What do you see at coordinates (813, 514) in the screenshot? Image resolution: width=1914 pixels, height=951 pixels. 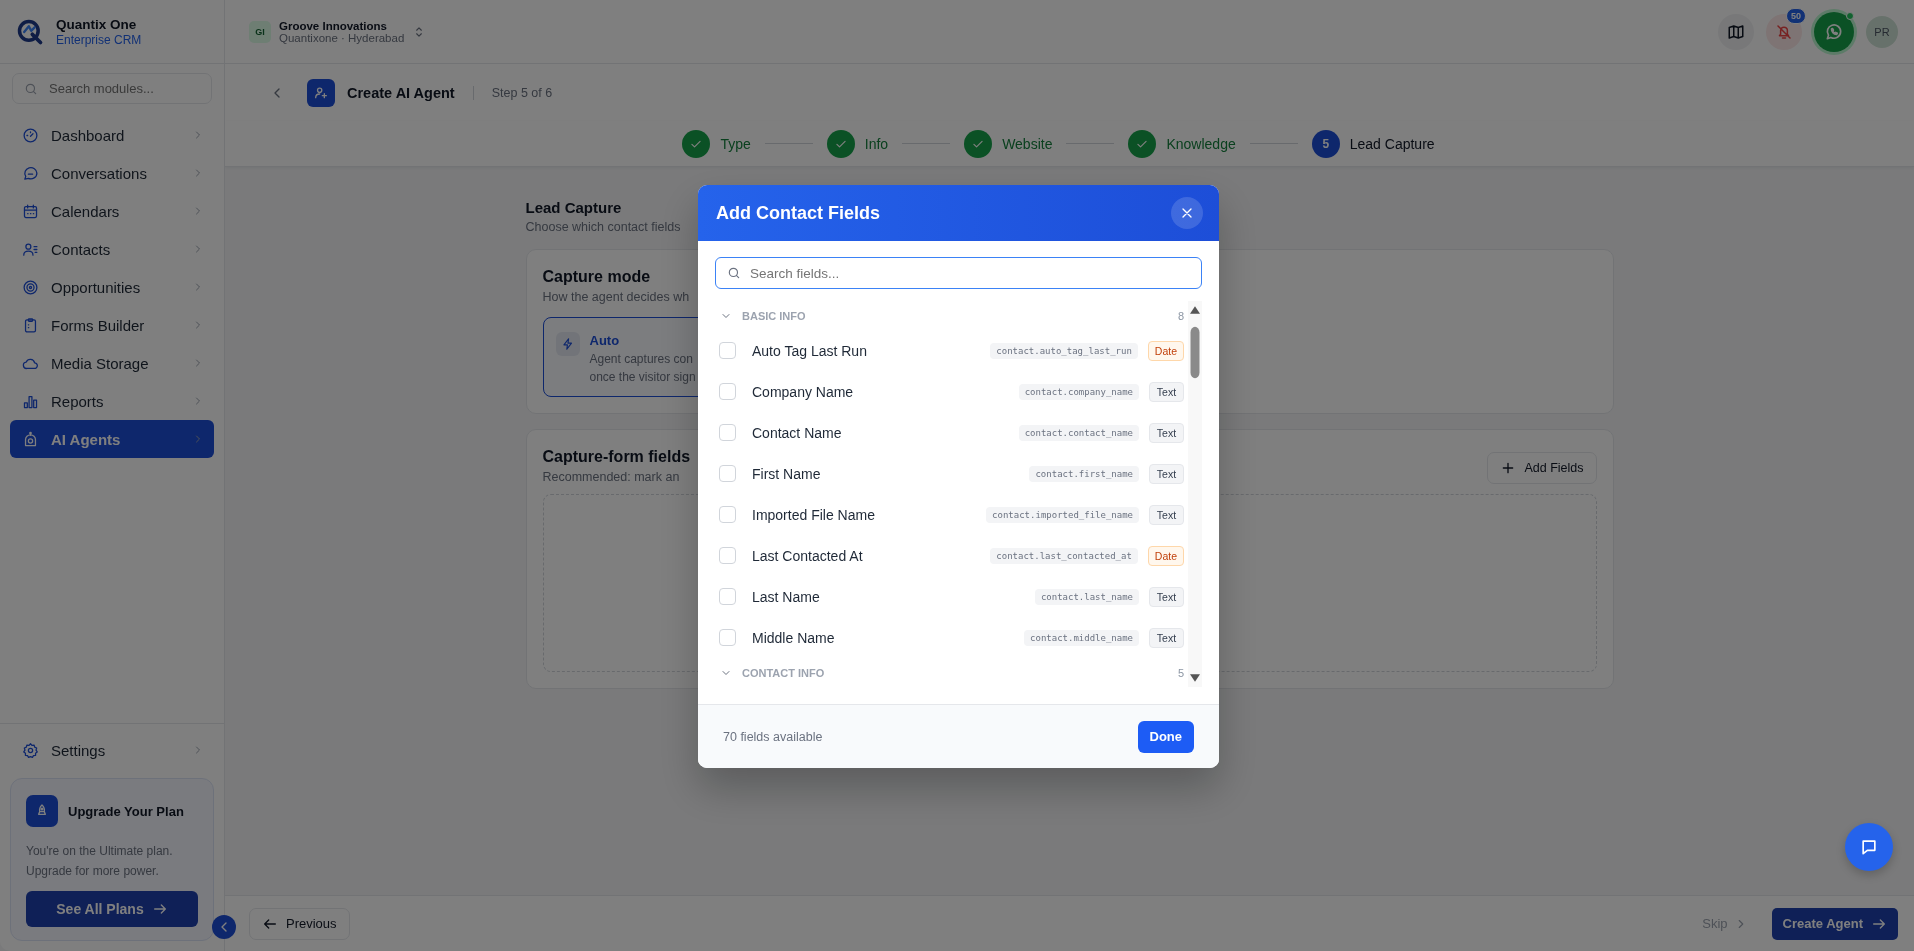 I see `field-label: Imported File Name` at bounding box center [813, 514].